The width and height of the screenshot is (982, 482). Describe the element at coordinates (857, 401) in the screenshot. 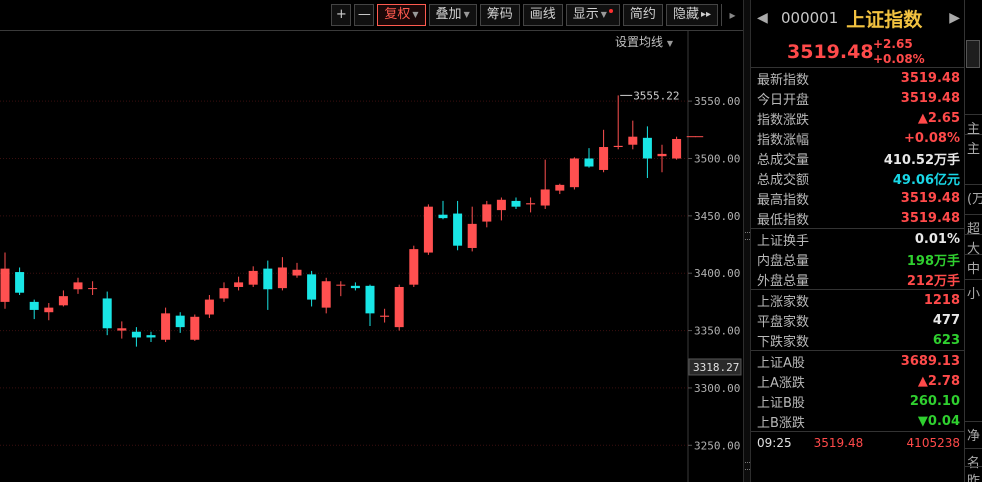

I see `quote-row: 上证B股 260.10` at that location.